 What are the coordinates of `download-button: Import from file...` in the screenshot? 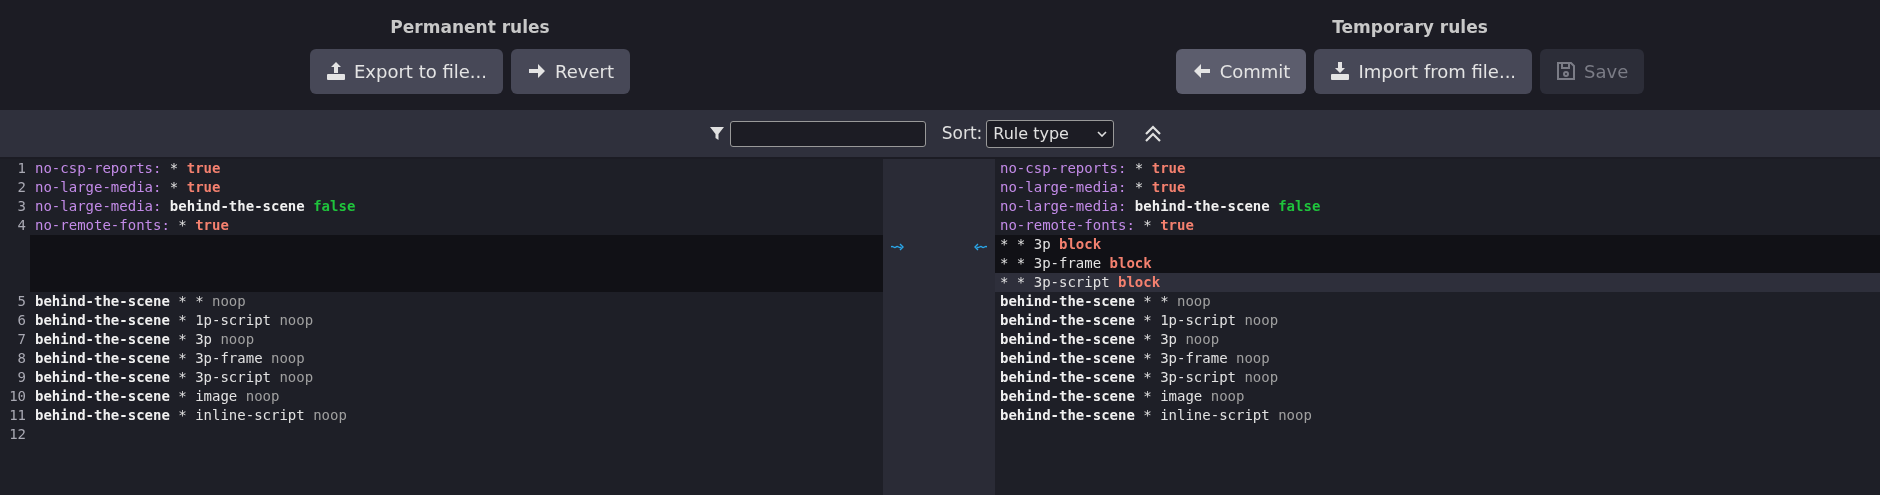 It's located at (1423, 71).